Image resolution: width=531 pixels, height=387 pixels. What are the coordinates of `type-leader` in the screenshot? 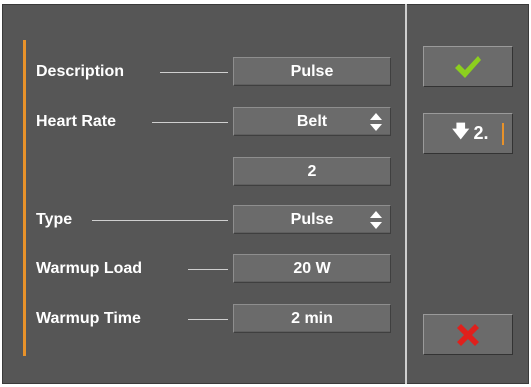 It's located at (160, 220).